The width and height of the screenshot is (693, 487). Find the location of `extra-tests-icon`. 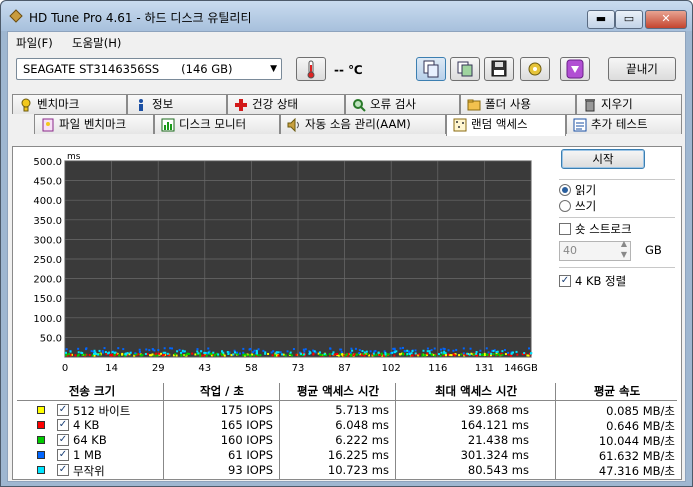

extra-tests-icon is located at coordinates (580, 125).